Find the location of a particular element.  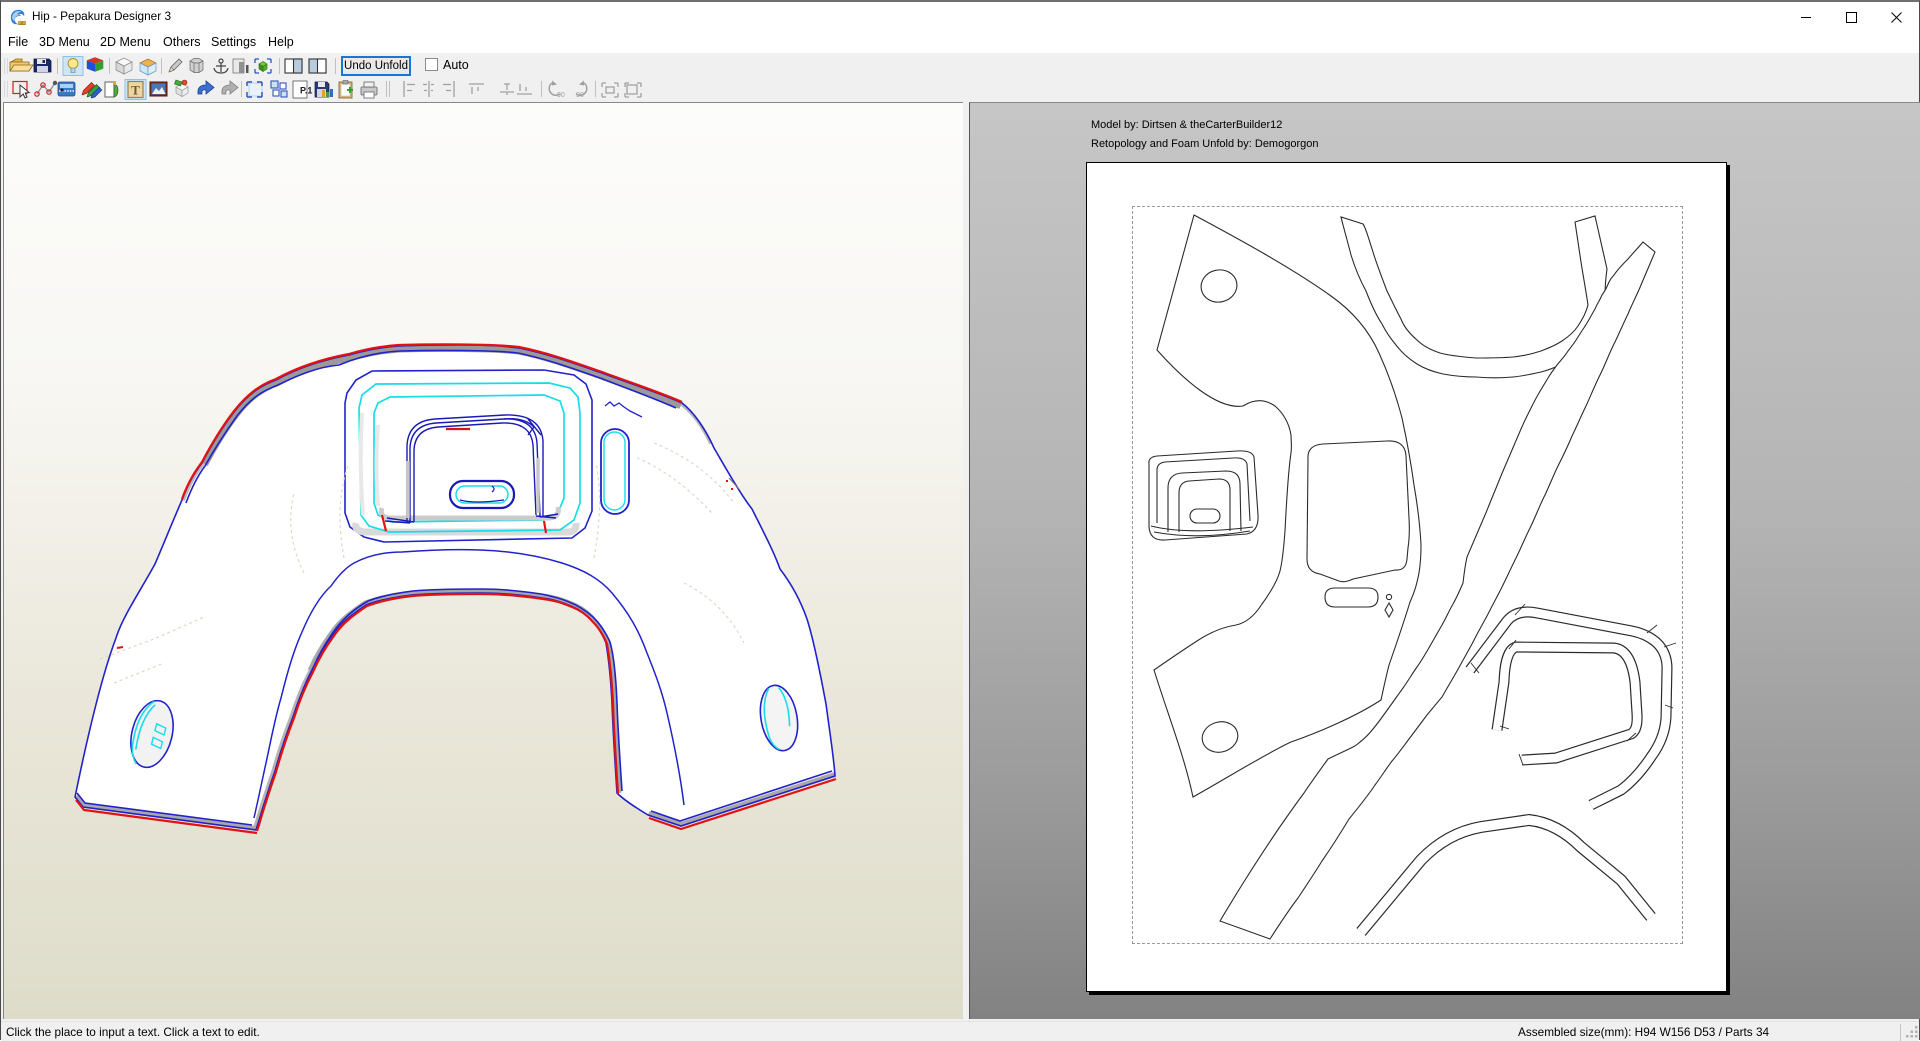

svg-text: P.1 is located at coordinates (306, 91).